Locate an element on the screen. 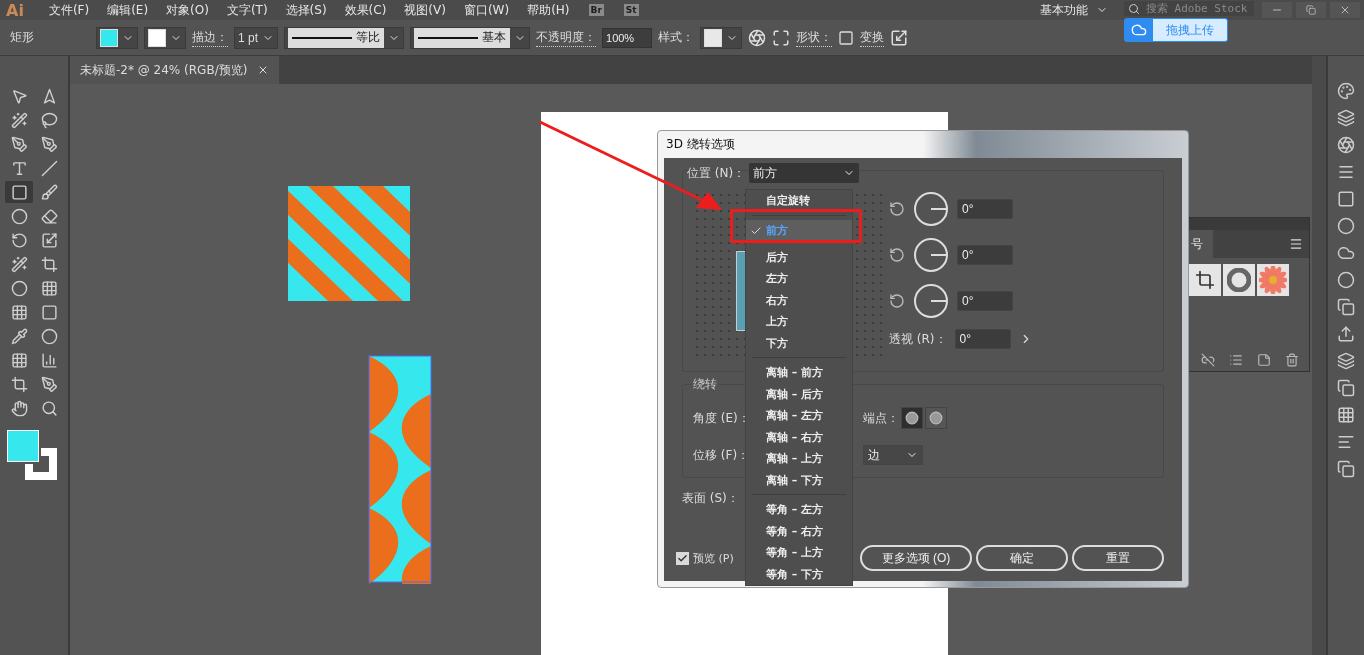 This screenshot has height=655, width=1364. position-dropdown: 前方 is located at coordinates (804, 173).